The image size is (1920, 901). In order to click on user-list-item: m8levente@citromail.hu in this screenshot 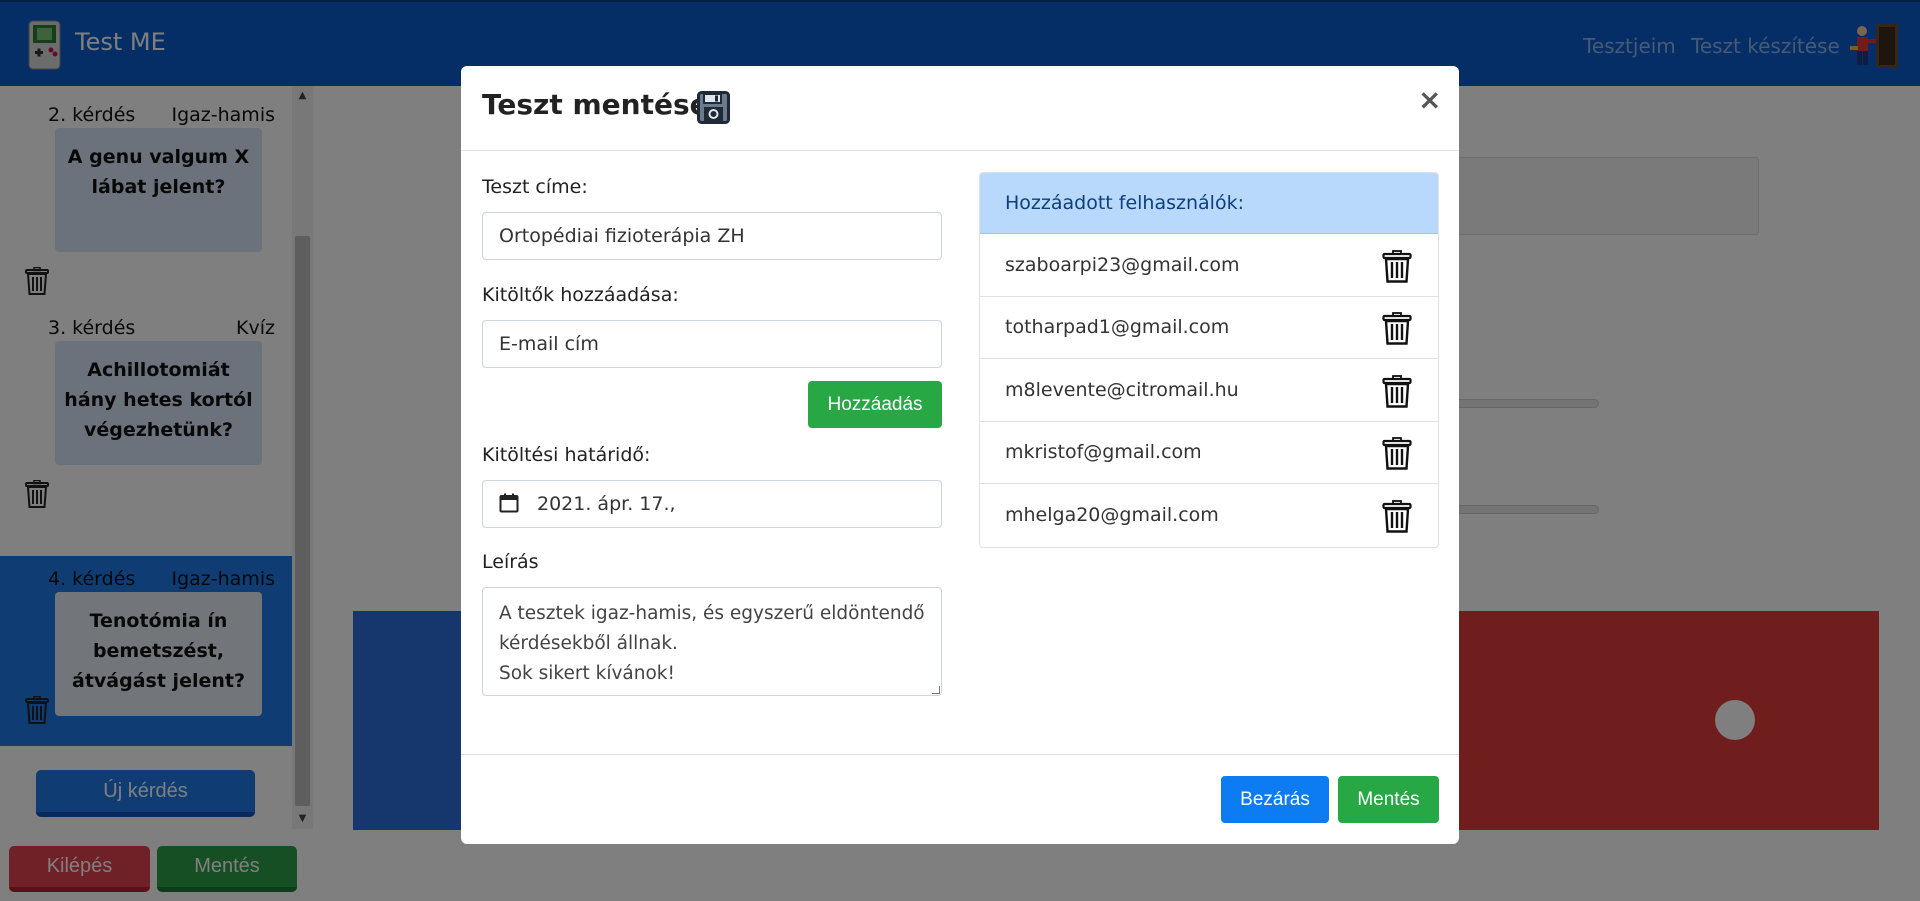, I will do `click(1209, 391)`.